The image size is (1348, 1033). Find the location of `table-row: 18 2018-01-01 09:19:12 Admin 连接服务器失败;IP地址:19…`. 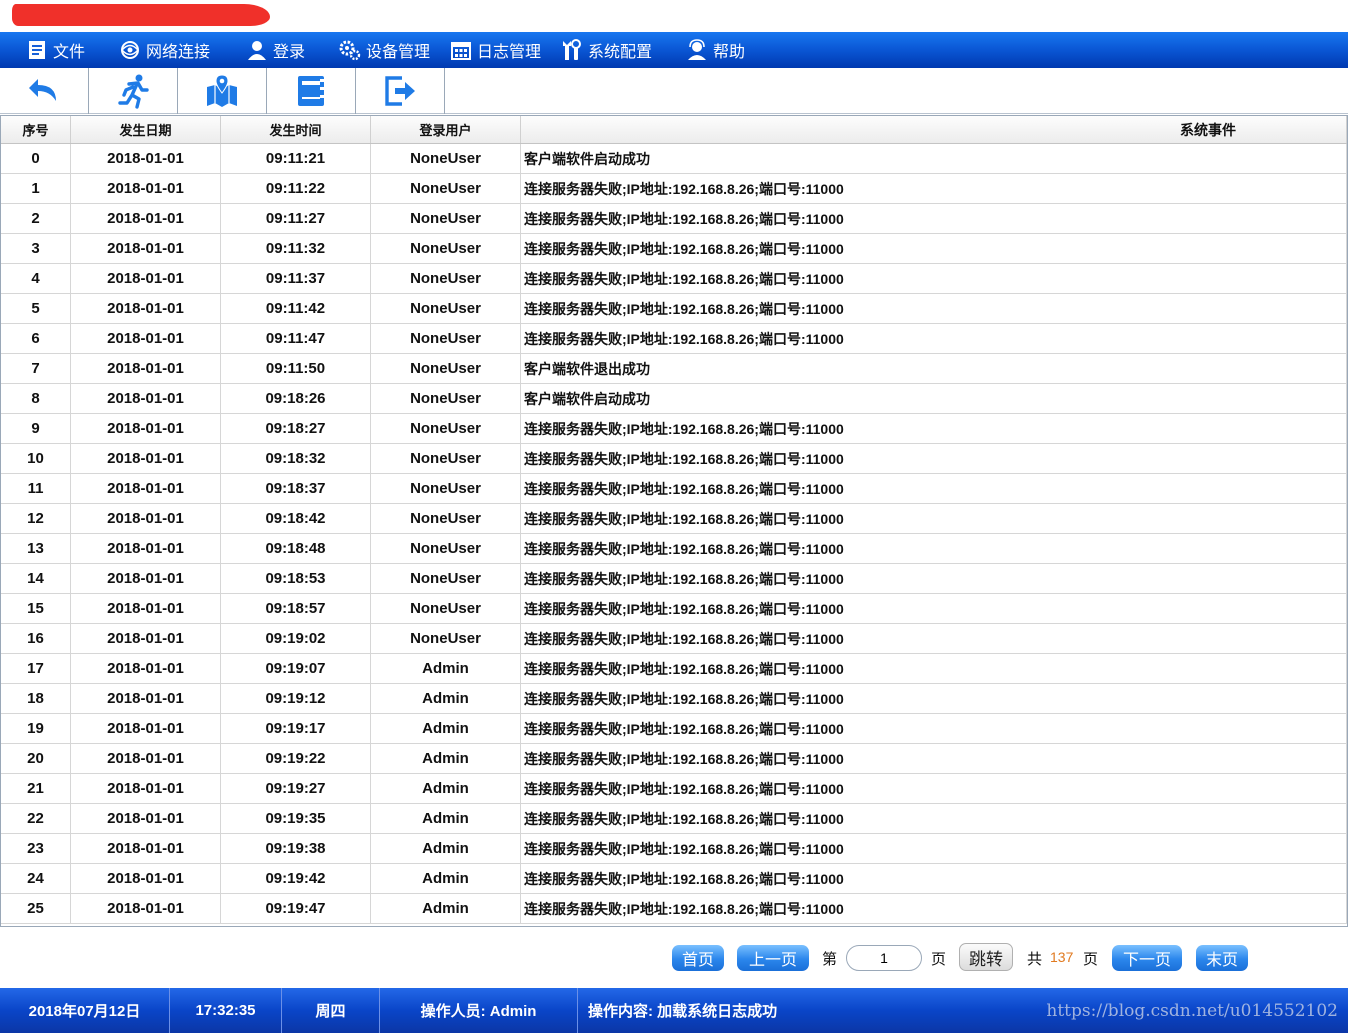

table-row: 18 2018-01-01 09:19:12 Admin 连接服务器失败;IP地址:19… is located at coordinates (674, 699).